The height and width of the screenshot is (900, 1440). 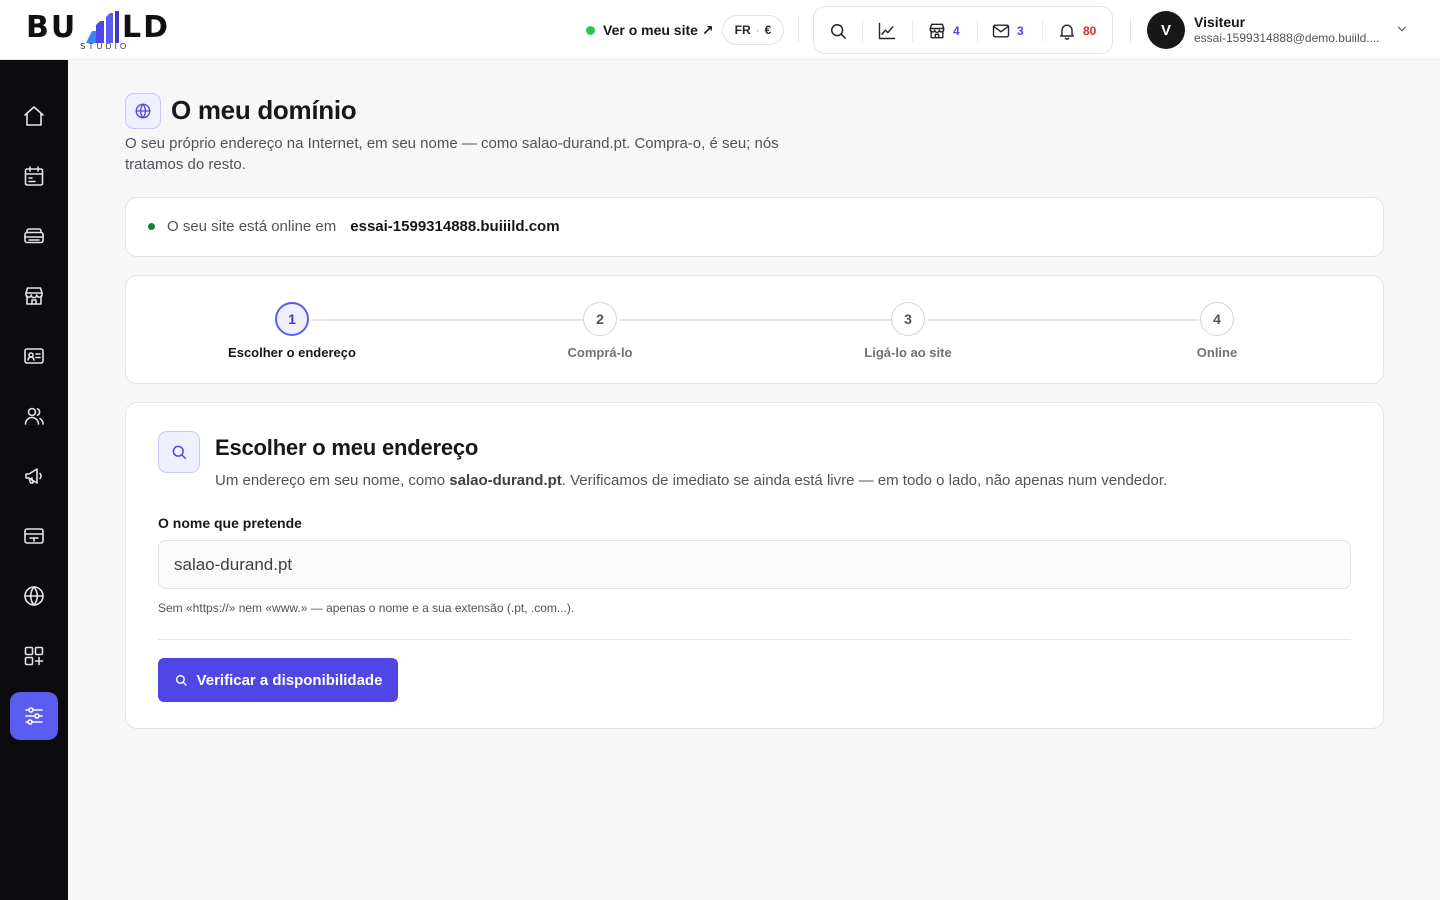 What do you see at coordinates (292, 352) in the screenshot?
I see `step-label: Escolher o endereço` at bounding box center [292, 352].